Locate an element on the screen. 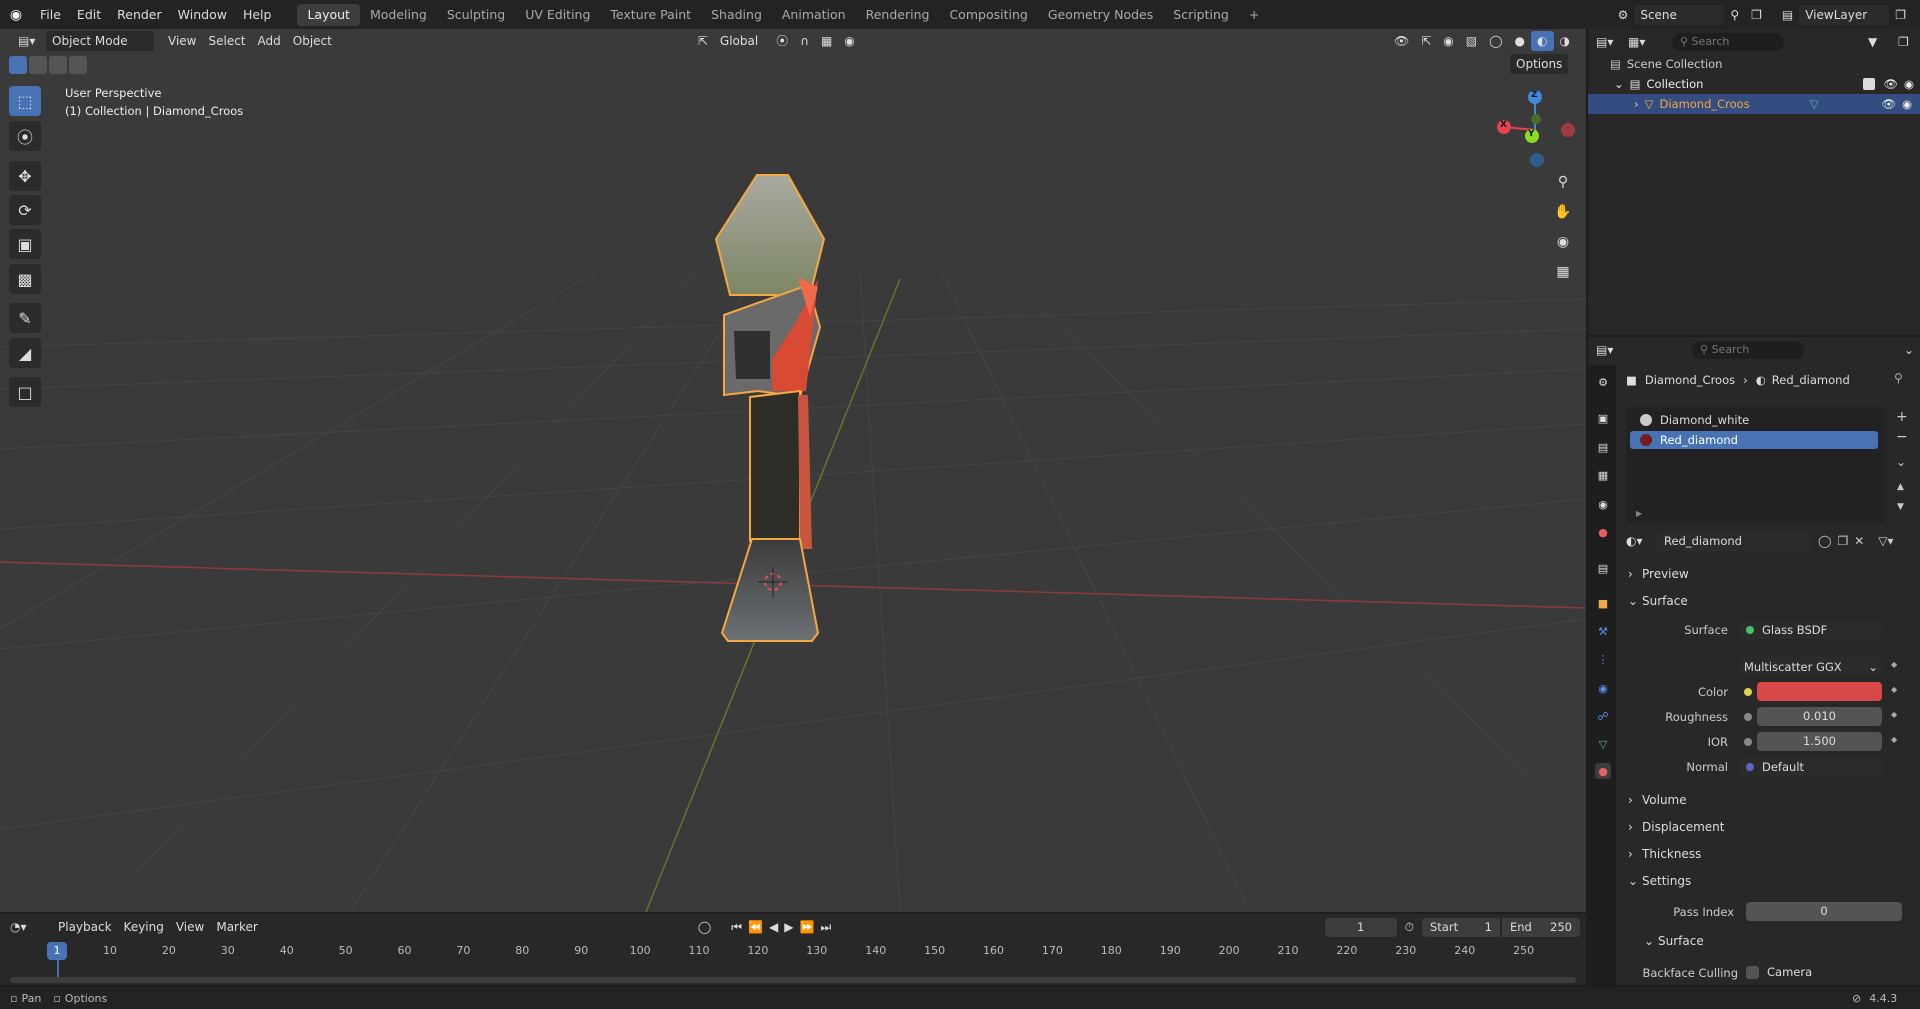 This screenshot has height=1009, width=1920. panel-thickness: › Thickness is located at coordinates (1771, 854).